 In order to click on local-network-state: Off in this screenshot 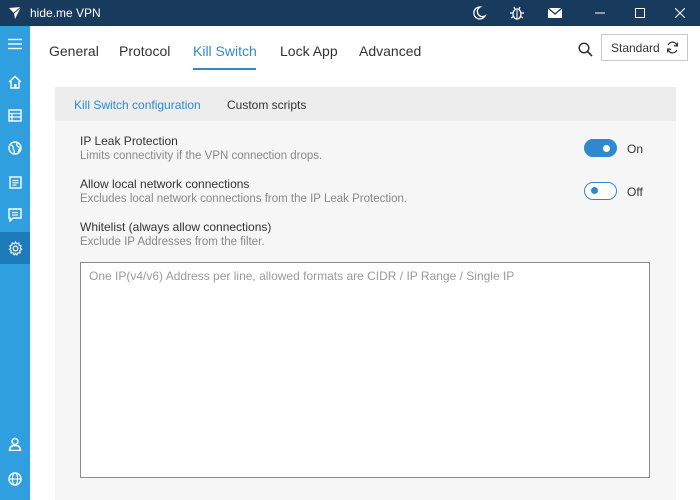, I will do `click(635, 192)`.